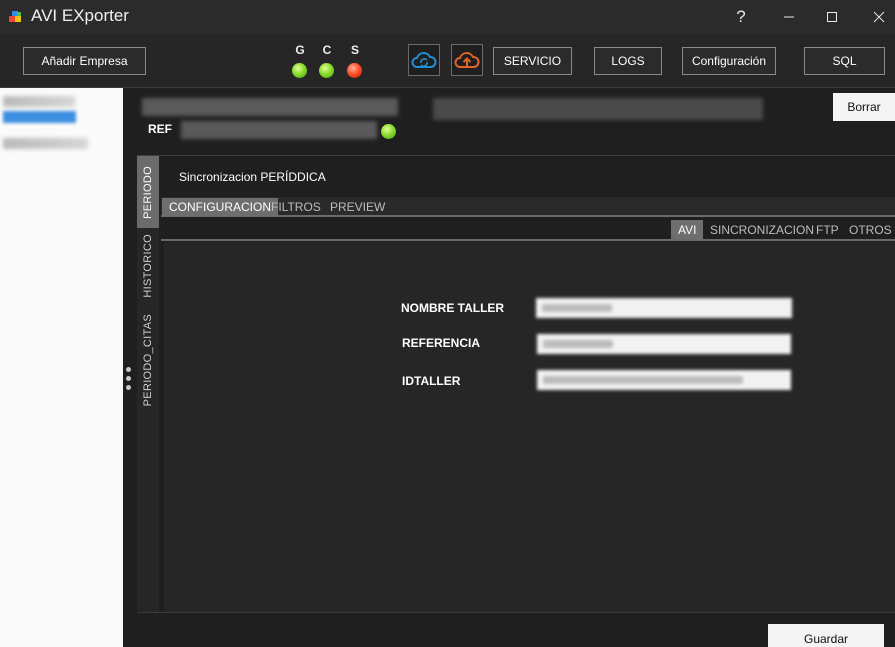 Image resolution: width=895 pixels, height=647 pixels. What do you see at coordinates (598, 109) in the screenshot?
I see `company-select` at bounding box center [598, 109].